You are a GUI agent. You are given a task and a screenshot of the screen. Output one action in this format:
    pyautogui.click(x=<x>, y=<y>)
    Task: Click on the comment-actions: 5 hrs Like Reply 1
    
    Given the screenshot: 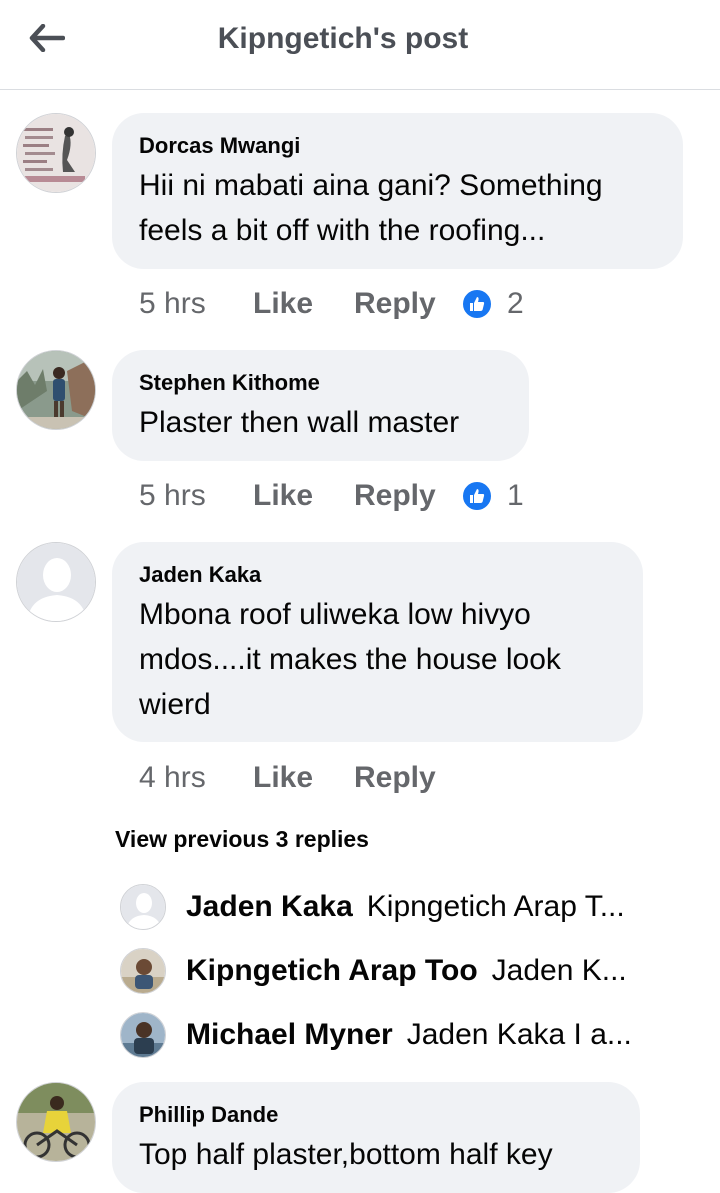 What is the action you would take?
    pyautogui.click(x=331, y=496)
    